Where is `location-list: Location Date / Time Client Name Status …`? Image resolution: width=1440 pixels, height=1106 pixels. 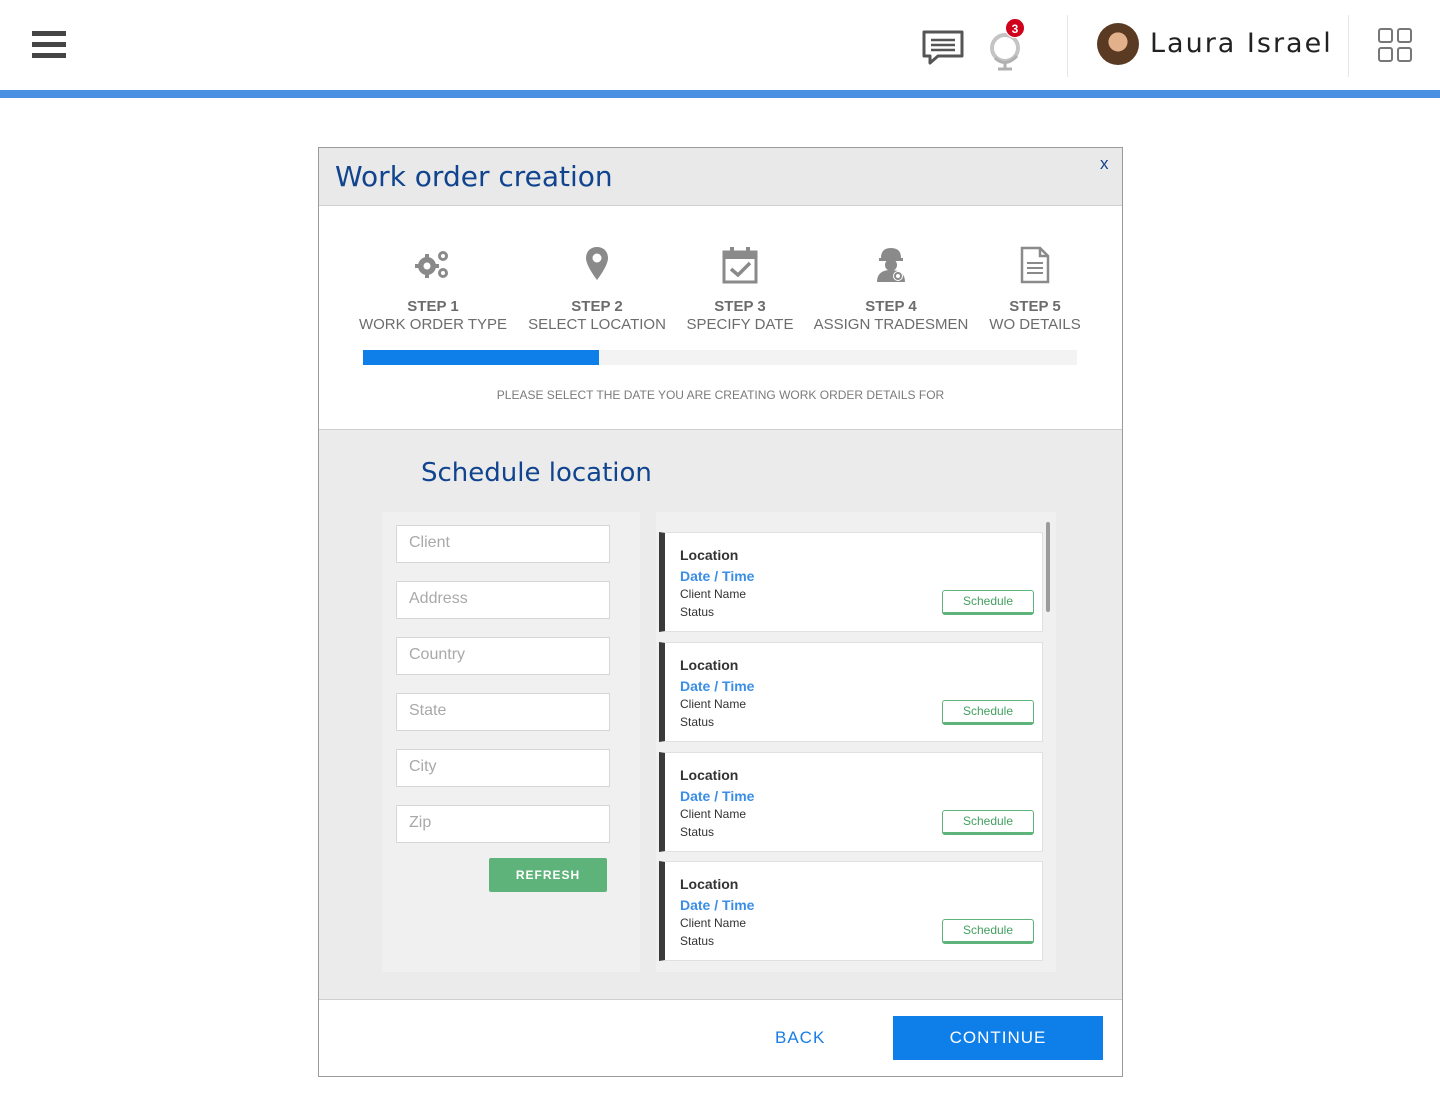
location-list: Location Date / Time Client Name Status … is located at coordinates (856, 742).